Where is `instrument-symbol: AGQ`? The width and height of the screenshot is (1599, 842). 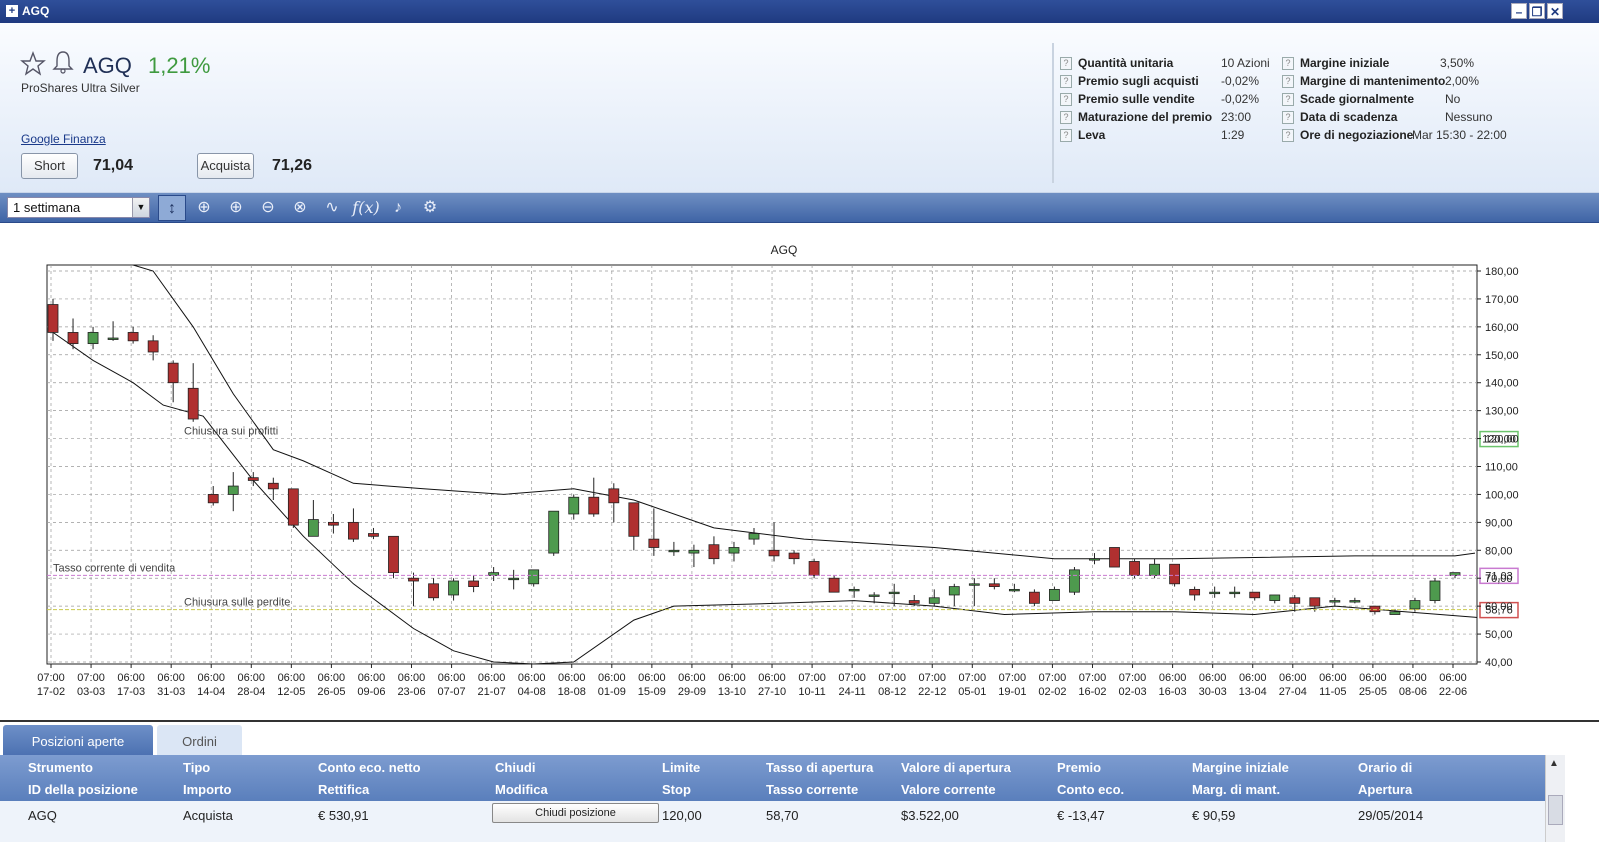 instrument-symbol: AGQ is located at coordinates (107, 65).